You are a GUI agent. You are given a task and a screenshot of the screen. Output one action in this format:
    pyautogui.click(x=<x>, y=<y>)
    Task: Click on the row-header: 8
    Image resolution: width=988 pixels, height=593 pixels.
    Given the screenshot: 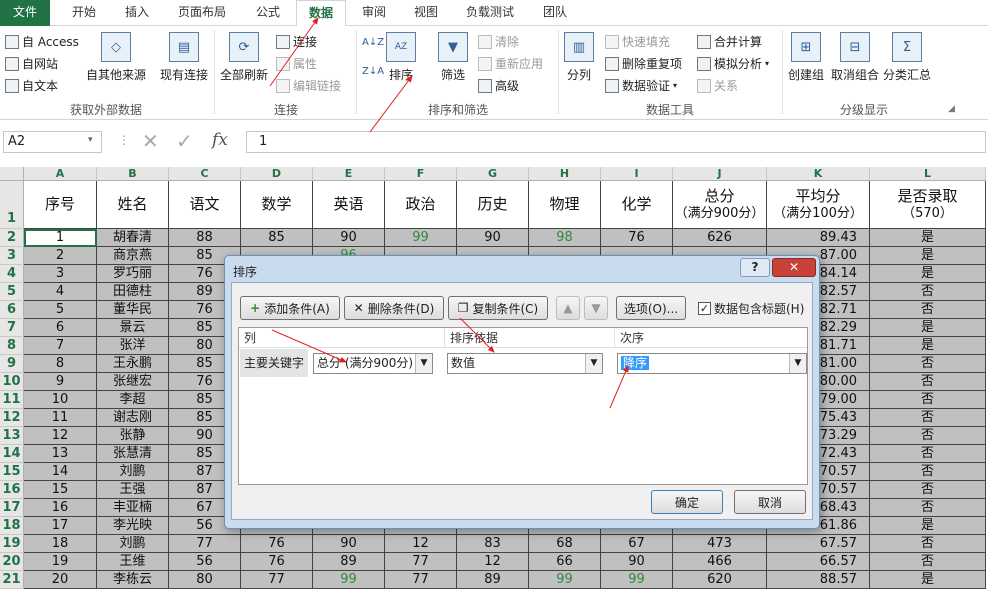 What is the action you would take?
    pyautogui.click(x=12, y=346)
    